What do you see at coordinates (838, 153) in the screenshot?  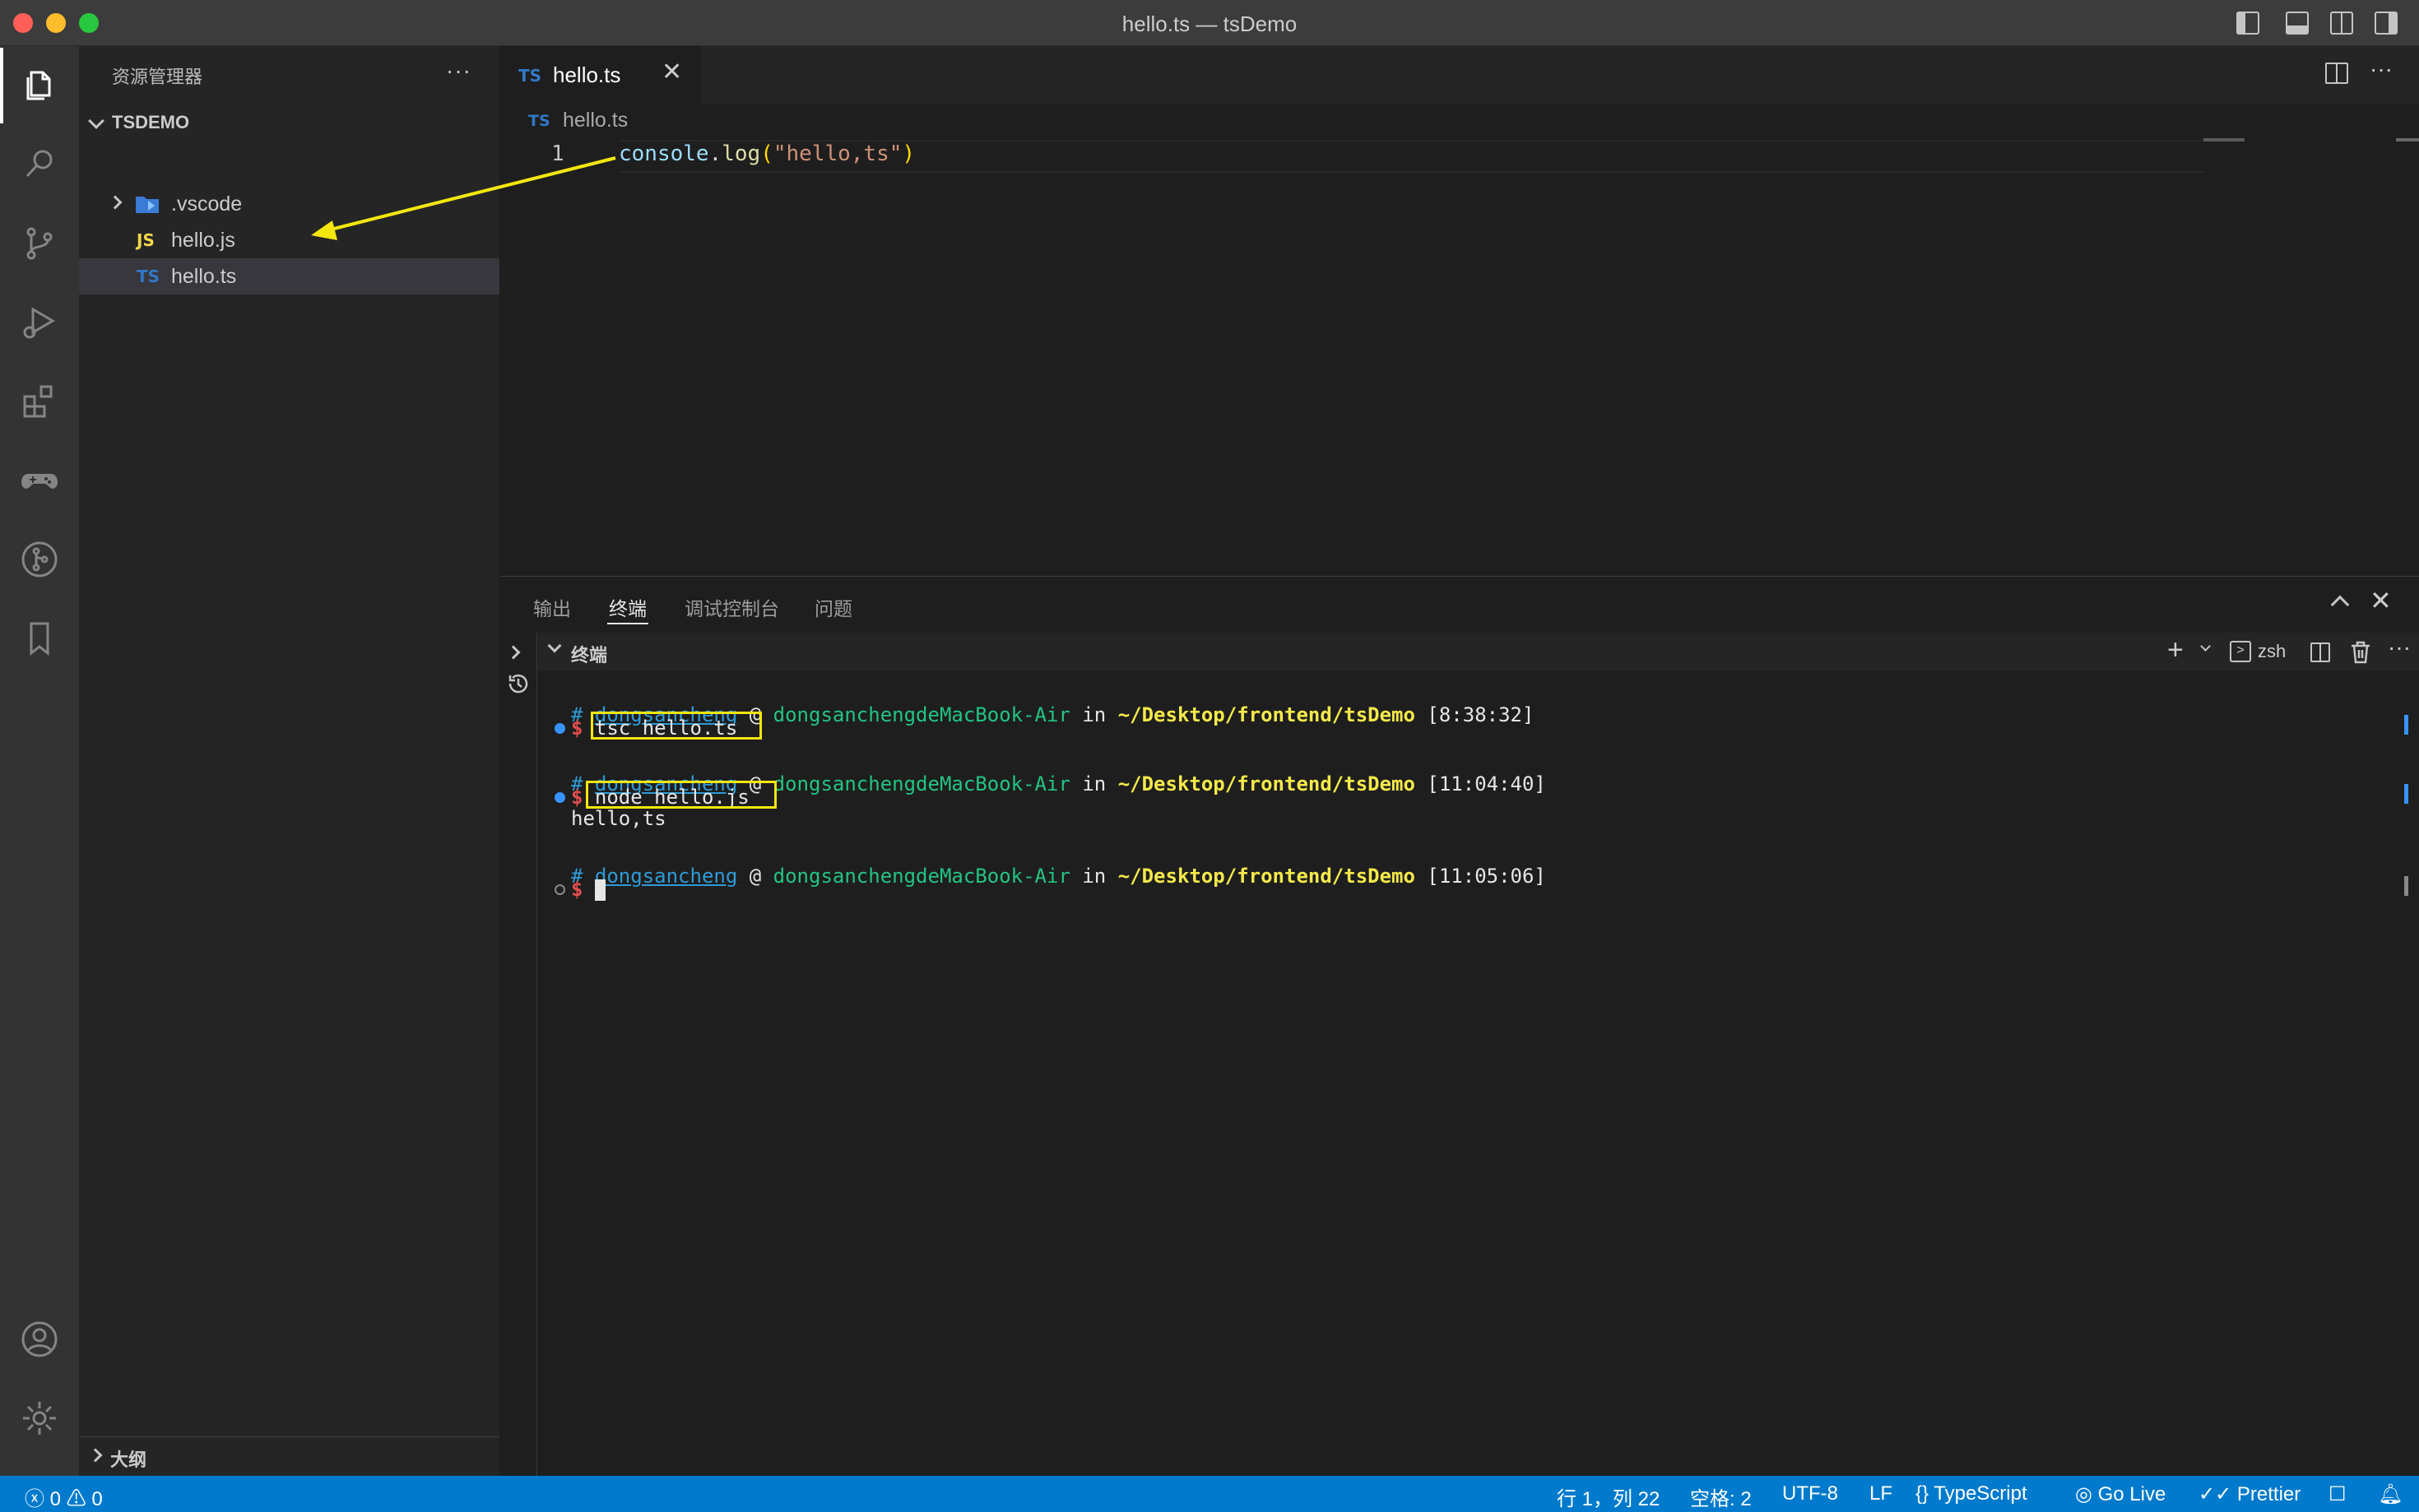 I see `code-token: "hello,ts"` at bounding box center [838, 153].